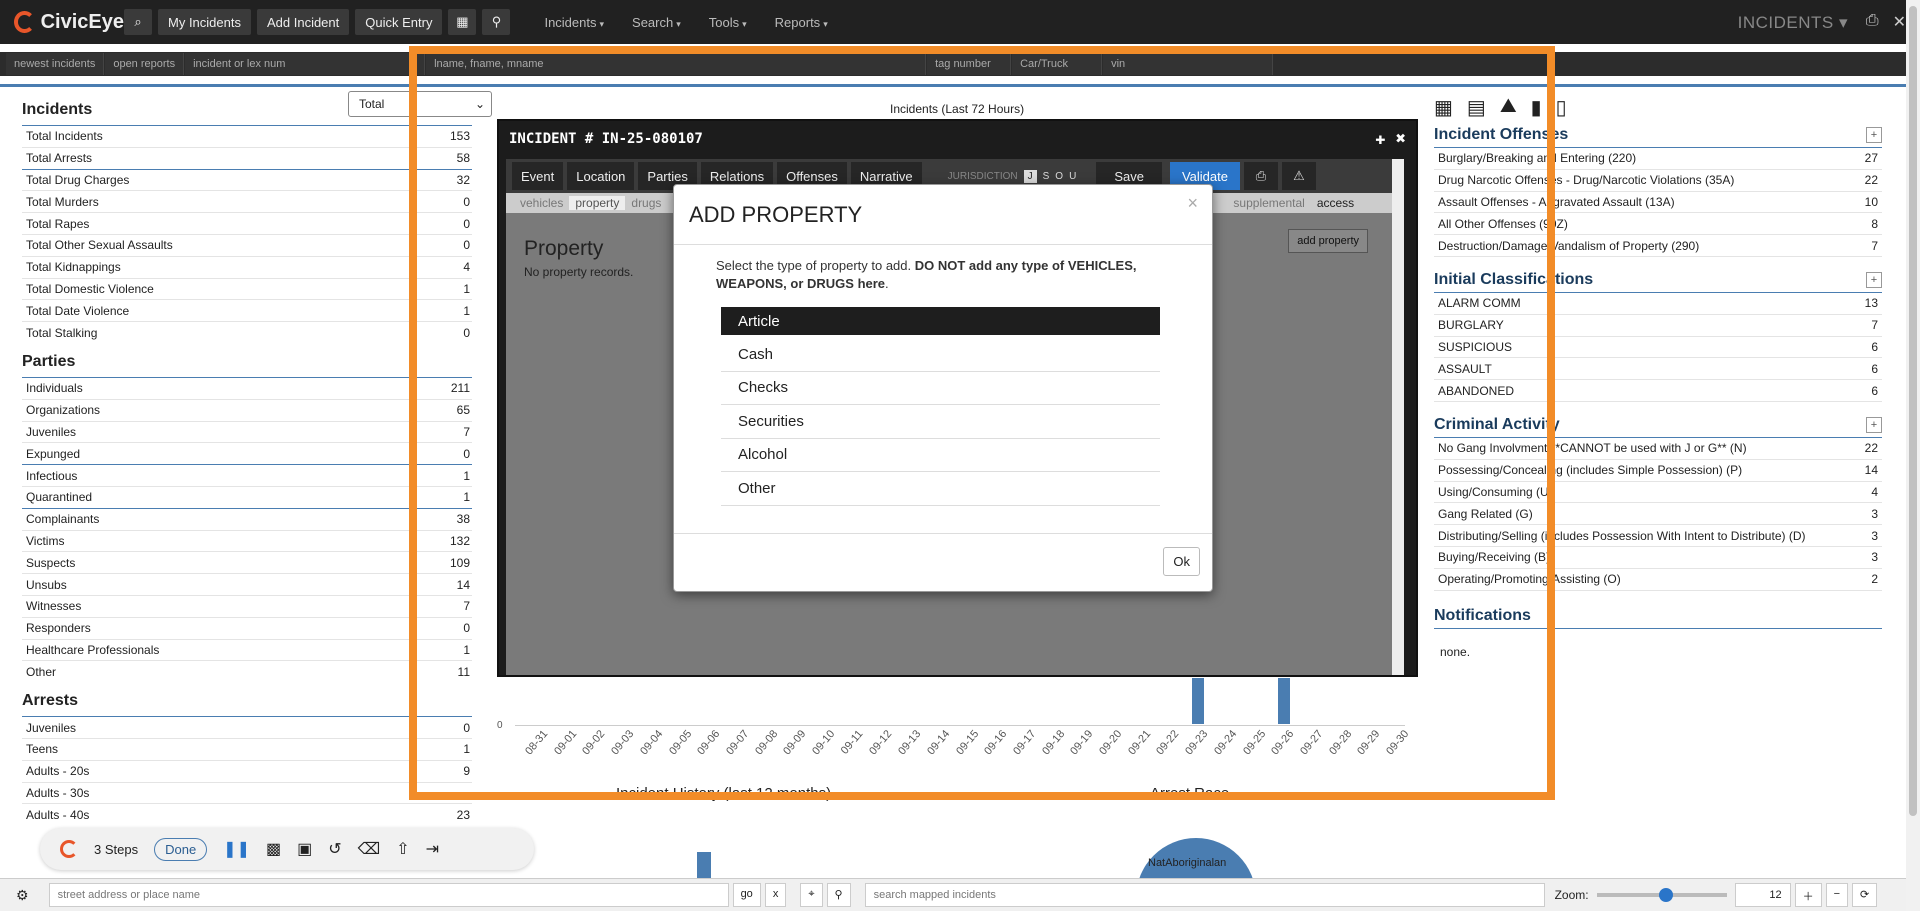 The image size is (1920, 911). I want to click on exit-icon: ⇥, so click(432, 849).